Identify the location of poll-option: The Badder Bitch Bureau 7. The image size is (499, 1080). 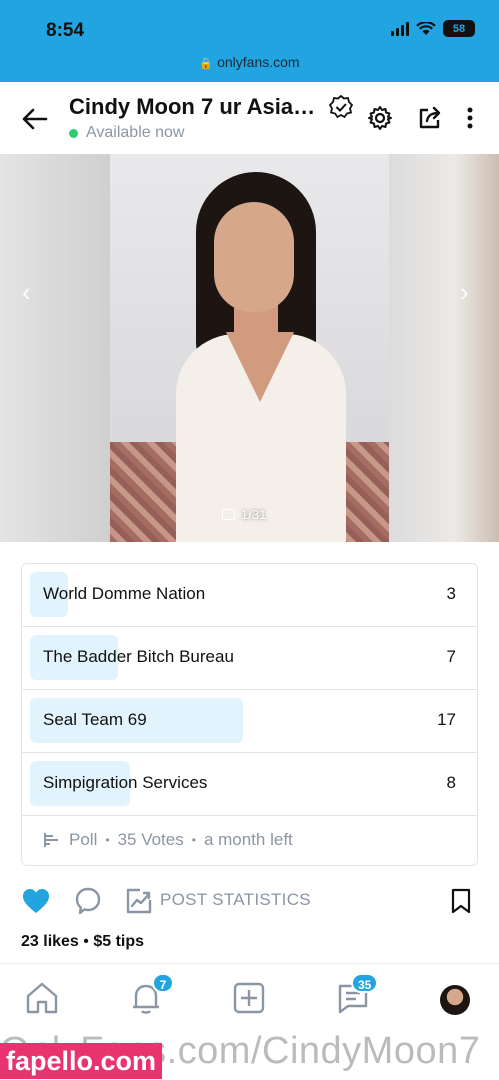
(249, 658).